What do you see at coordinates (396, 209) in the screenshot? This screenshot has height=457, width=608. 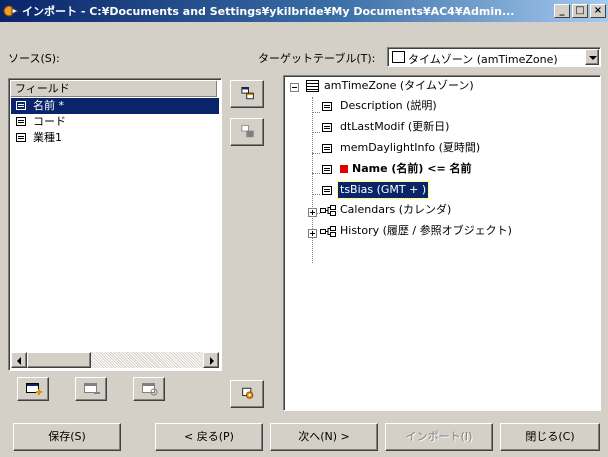 I see `tree-node-label: Calendars (カレンダ)` at bounding box center [396, 209].